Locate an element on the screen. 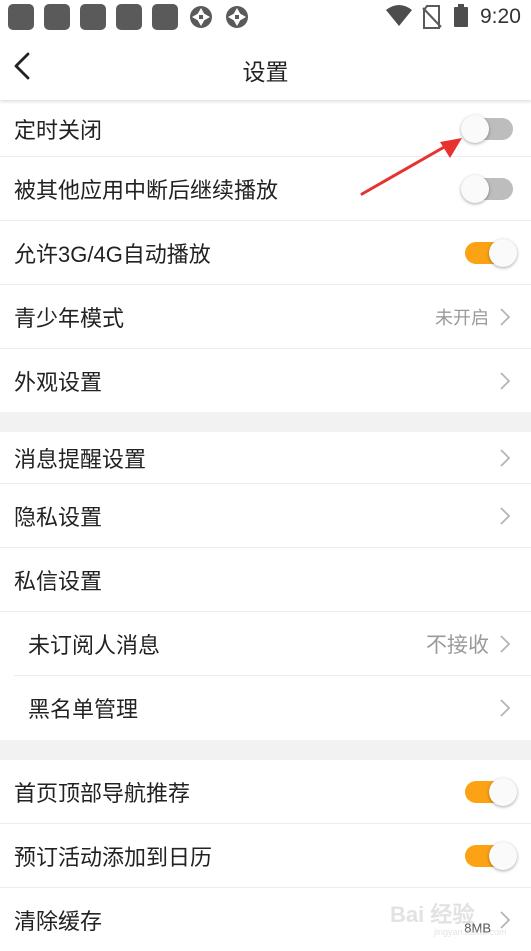 The image size is (531, 951). setting-notifications: 消息提醒设置 is located at coordinates (265, 458).